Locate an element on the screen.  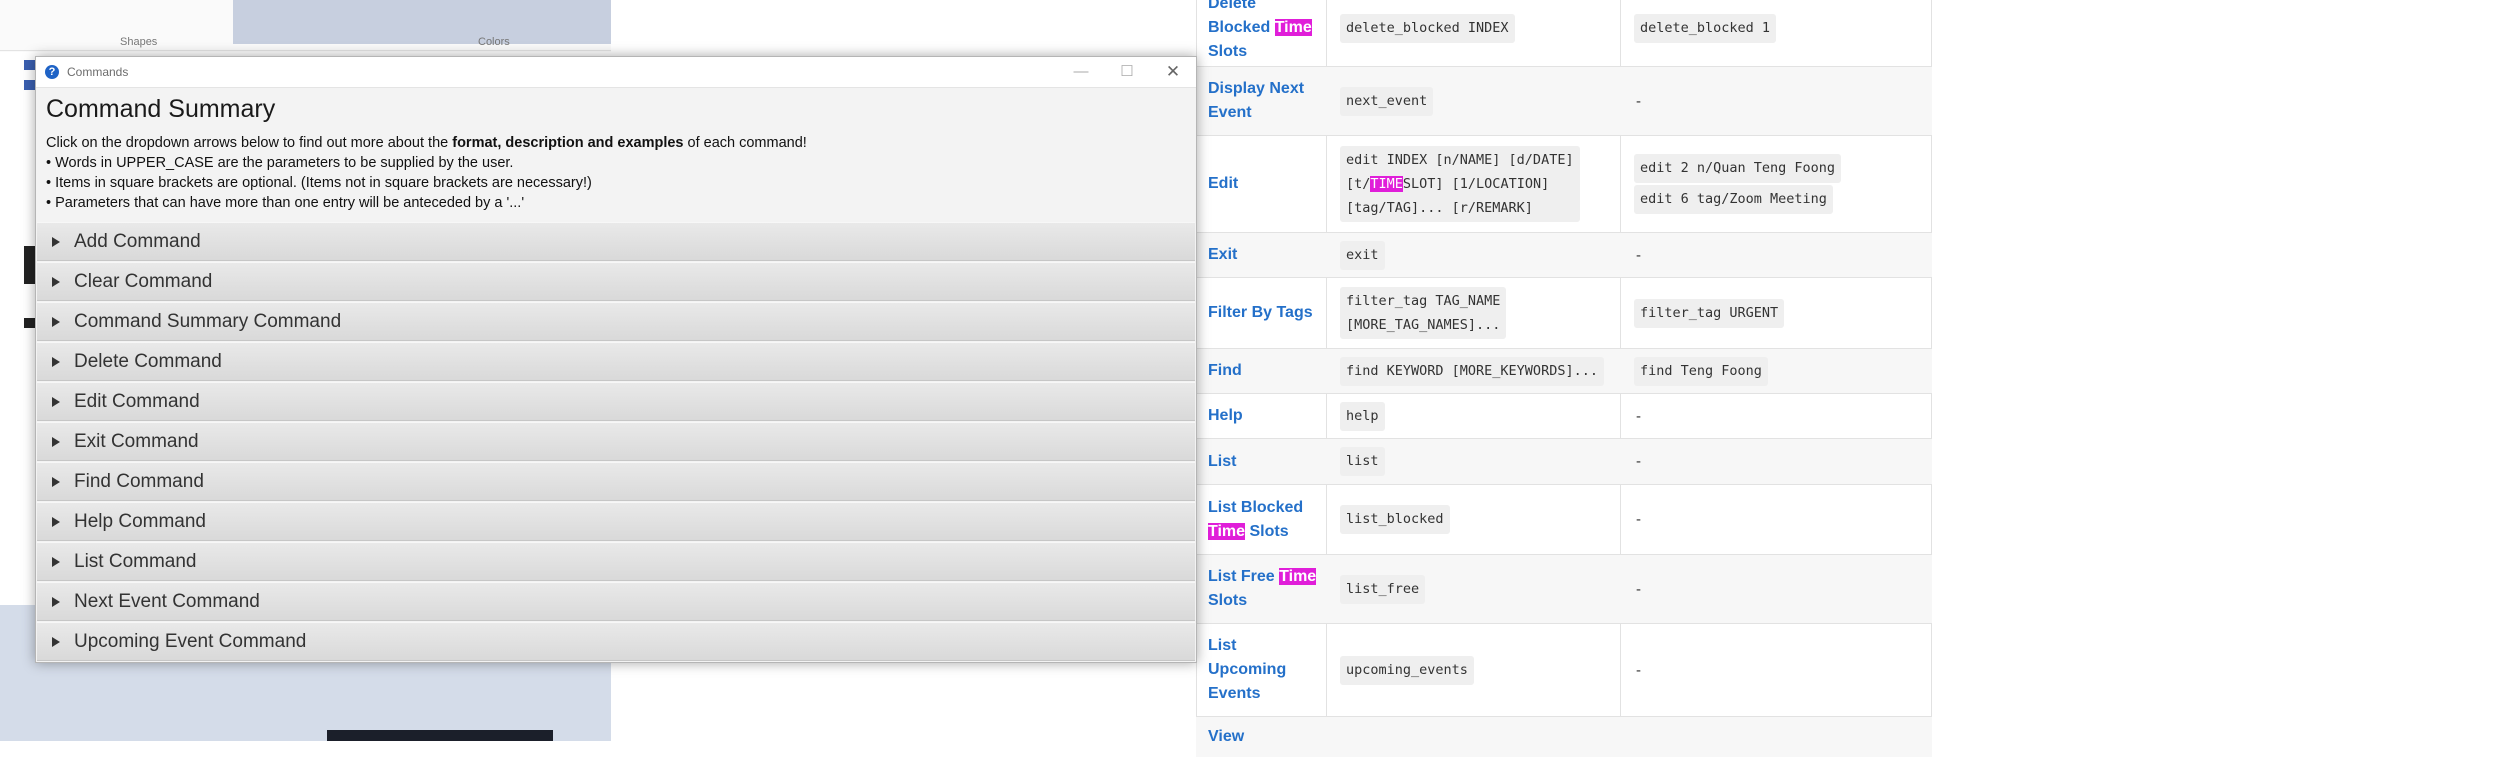
accordion-find-command: Find Command is located at coordinates (616, 481).